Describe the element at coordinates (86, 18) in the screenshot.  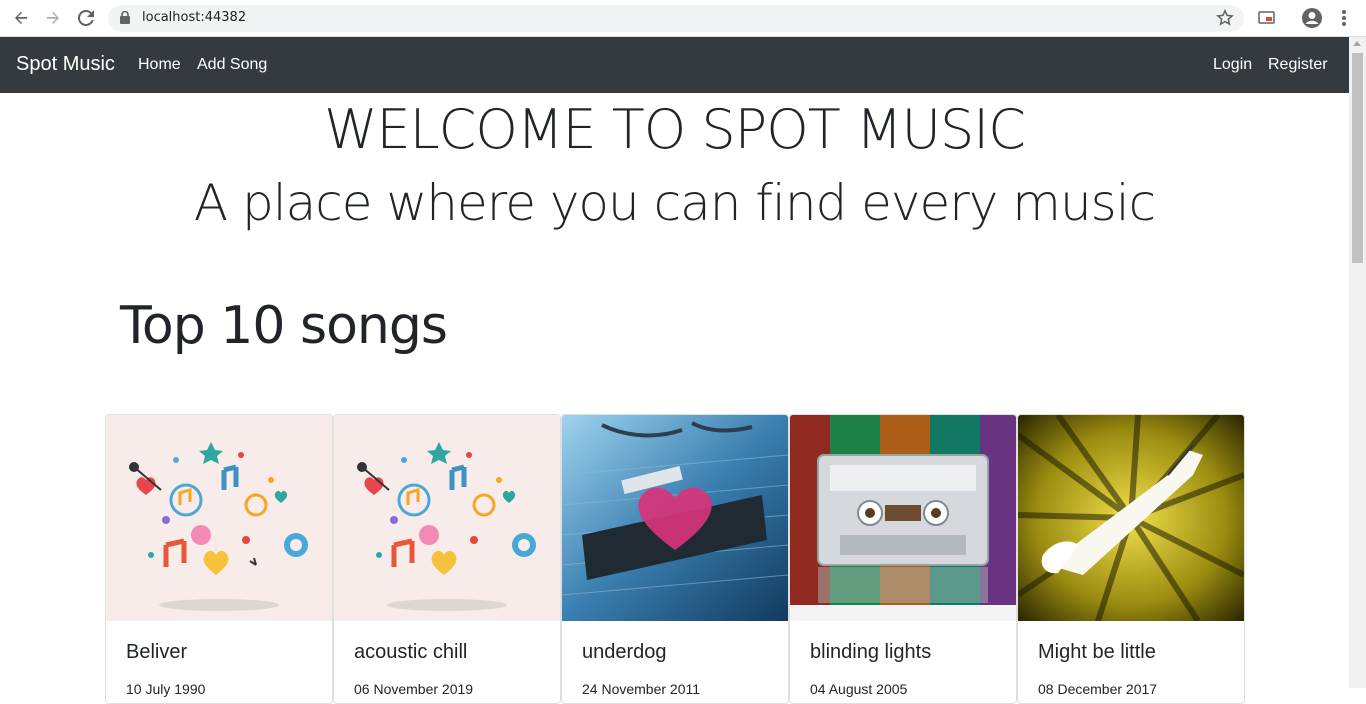
I see `reload-icon` at that location.